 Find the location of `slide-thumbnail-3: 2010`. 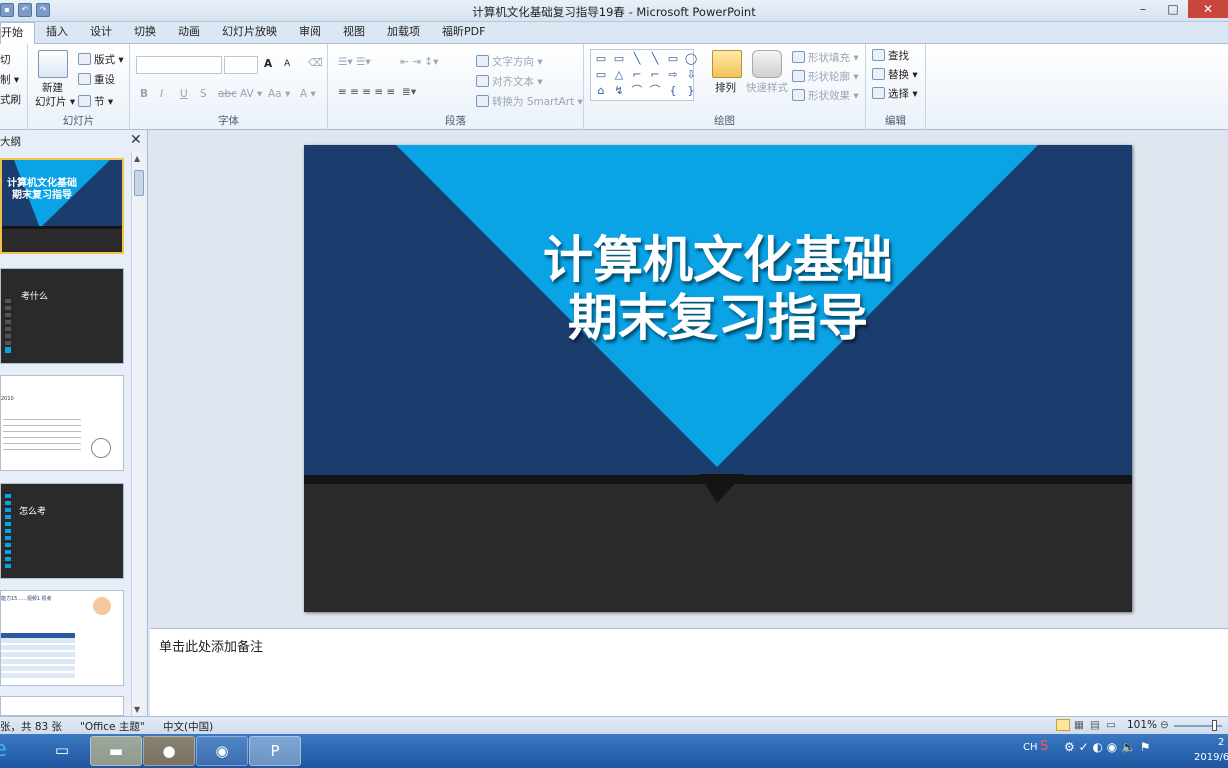

slide-thumbnail-3: 2010 is located at coordinates (62, 423).